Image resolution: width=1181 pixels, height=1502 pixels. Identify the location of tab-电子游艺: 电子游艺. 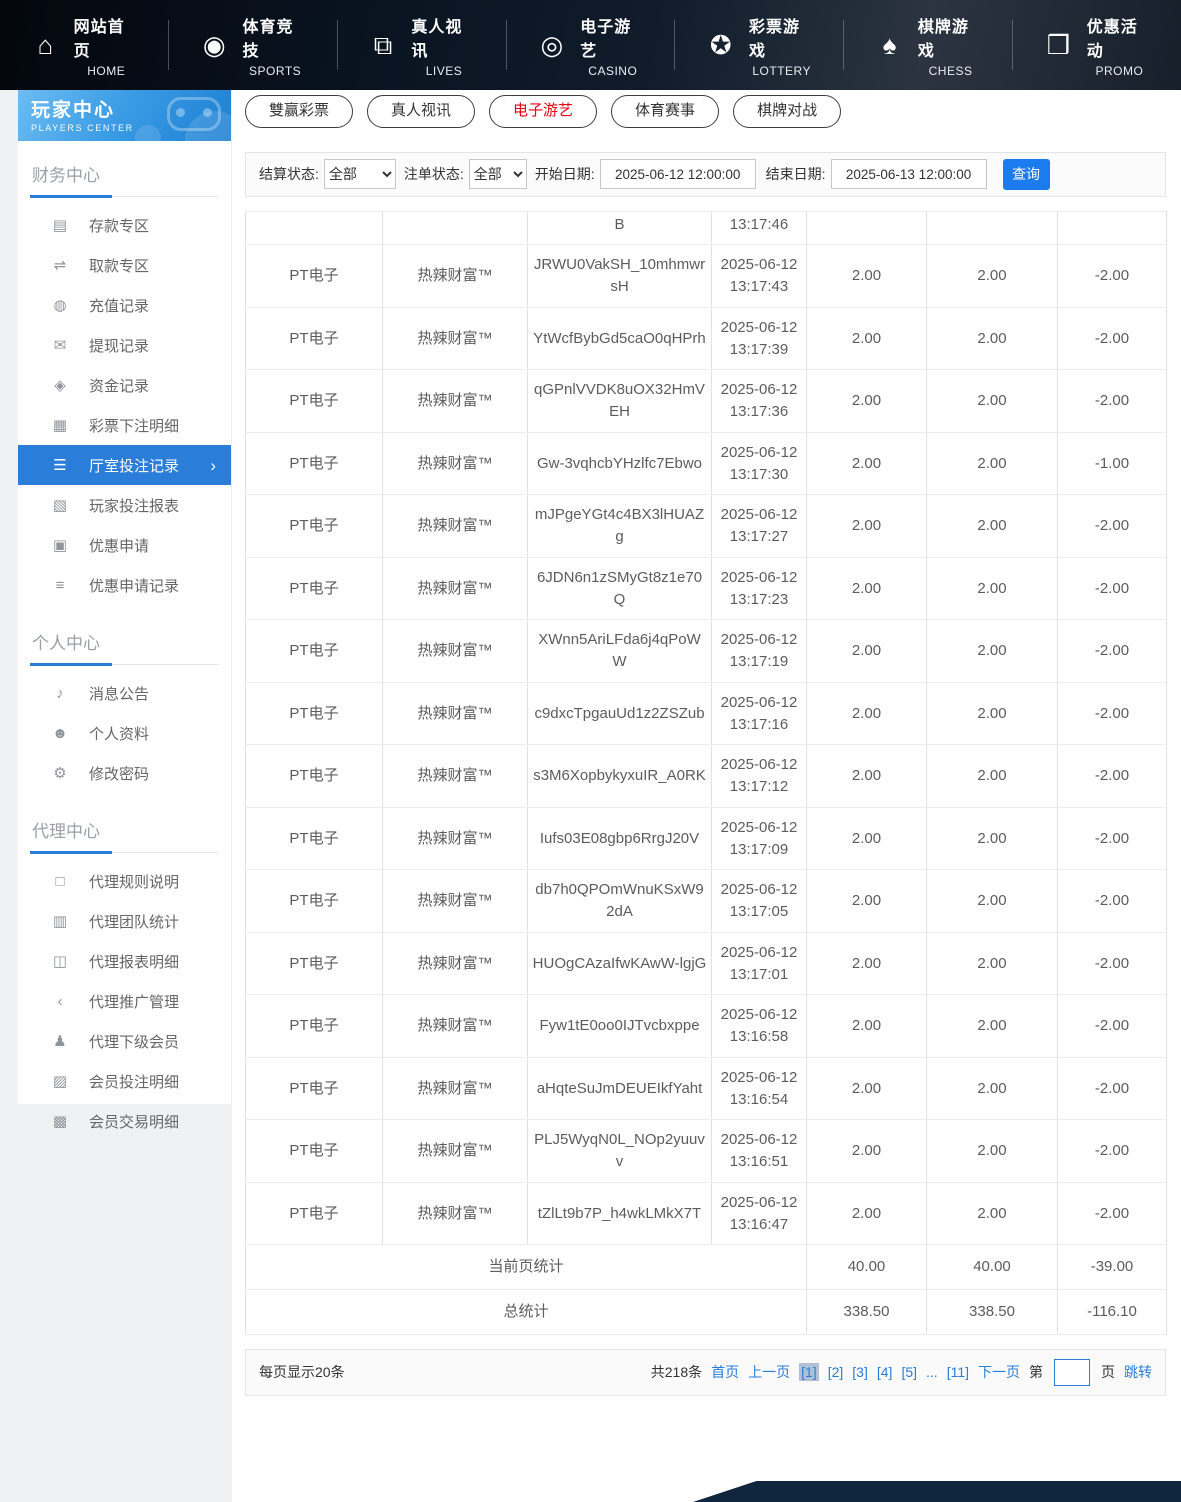
(543, 111).